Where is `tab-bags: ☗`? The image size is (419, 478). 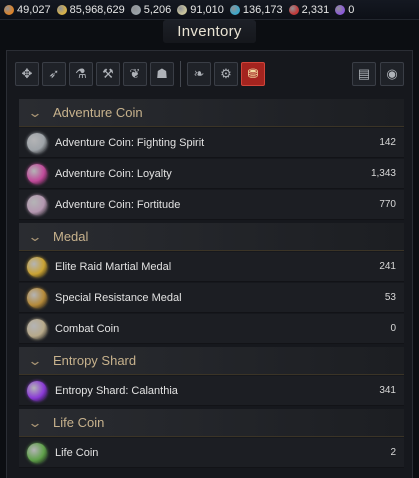
tab-bags: ☗ is located at coordinates (162, 74).